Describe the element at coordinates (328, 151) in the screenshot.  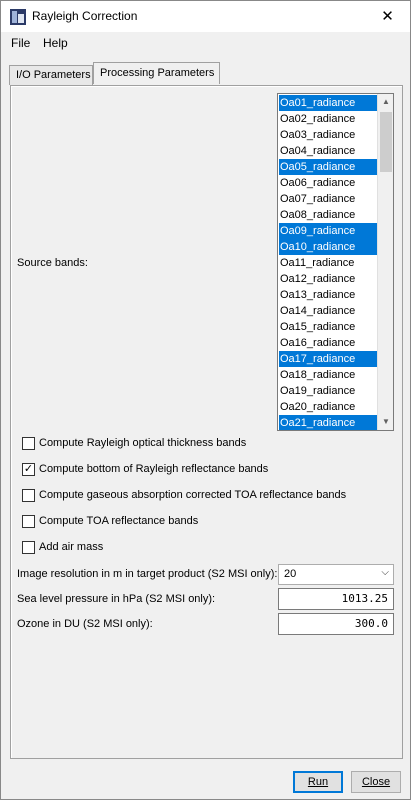
I see `list-item: Oa04_radiance` at that location.